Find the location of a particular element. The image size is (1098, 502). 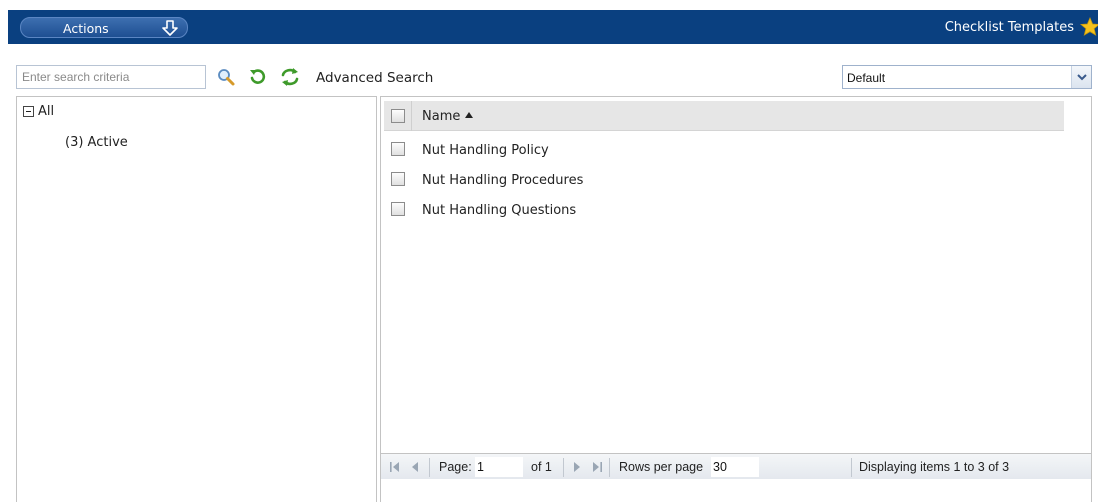

actions-button: Actions is located at coordinates (104, 27).